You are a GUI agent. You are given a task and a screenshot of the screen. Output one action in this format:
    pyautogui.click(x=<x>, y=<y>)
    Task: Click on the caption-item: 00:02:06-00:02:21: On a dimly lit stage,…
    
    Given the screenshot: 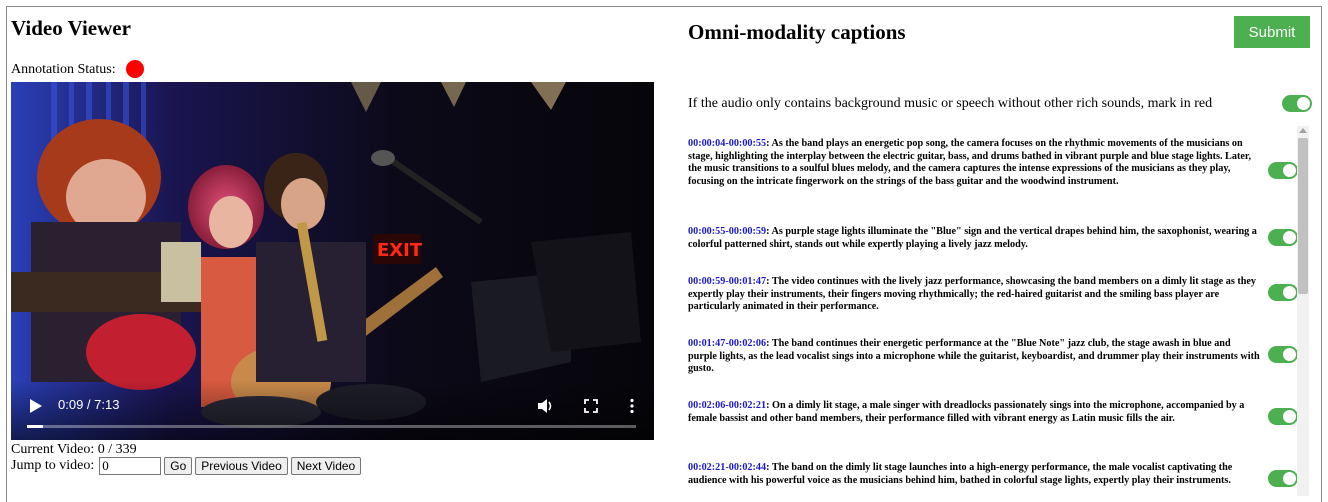 What is the action you would take?
    pyautogui.click(x=966, y=412)
    